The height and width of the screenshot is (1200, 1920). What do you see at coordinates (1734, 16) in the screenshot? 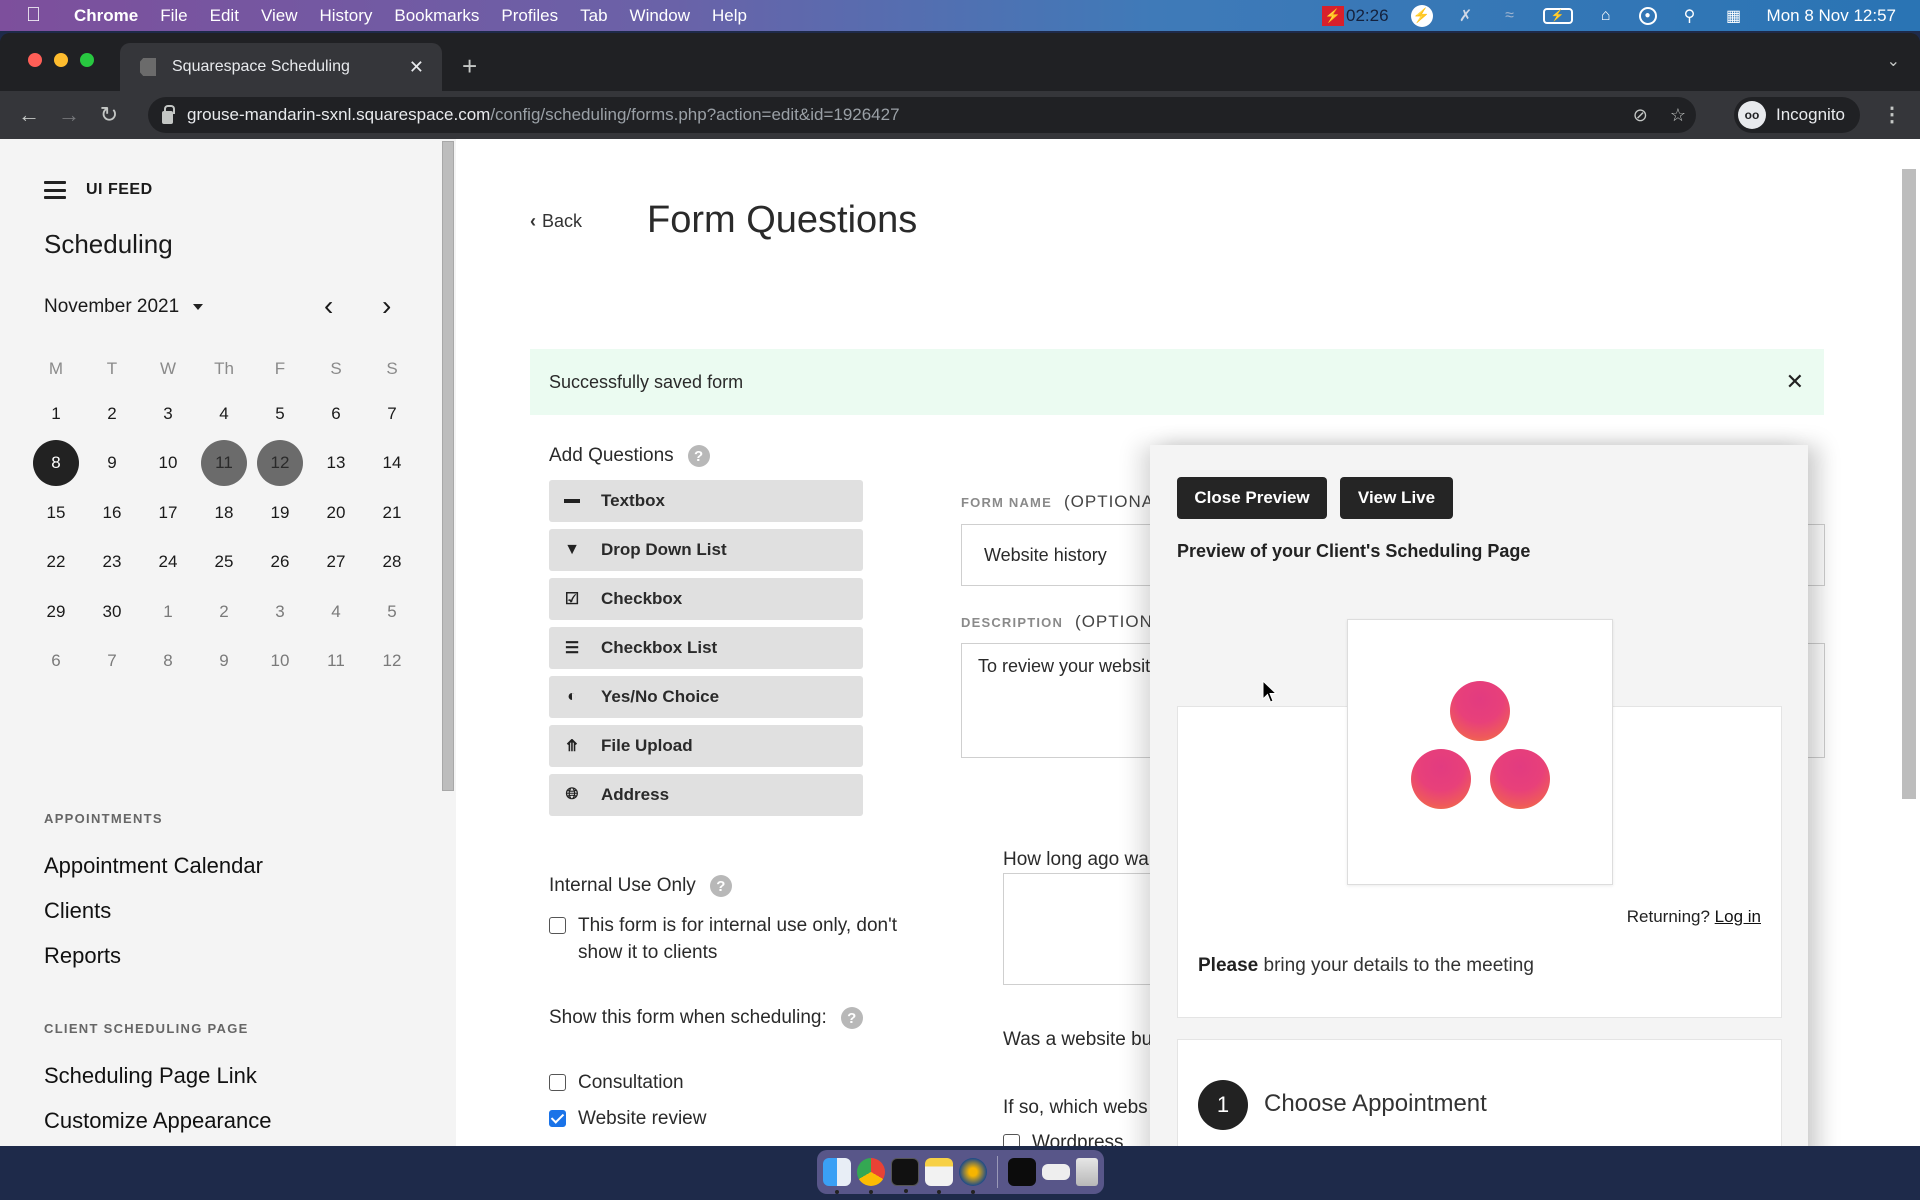
I see `control-center-icon: ▦` at bounding box center [1734, 16].